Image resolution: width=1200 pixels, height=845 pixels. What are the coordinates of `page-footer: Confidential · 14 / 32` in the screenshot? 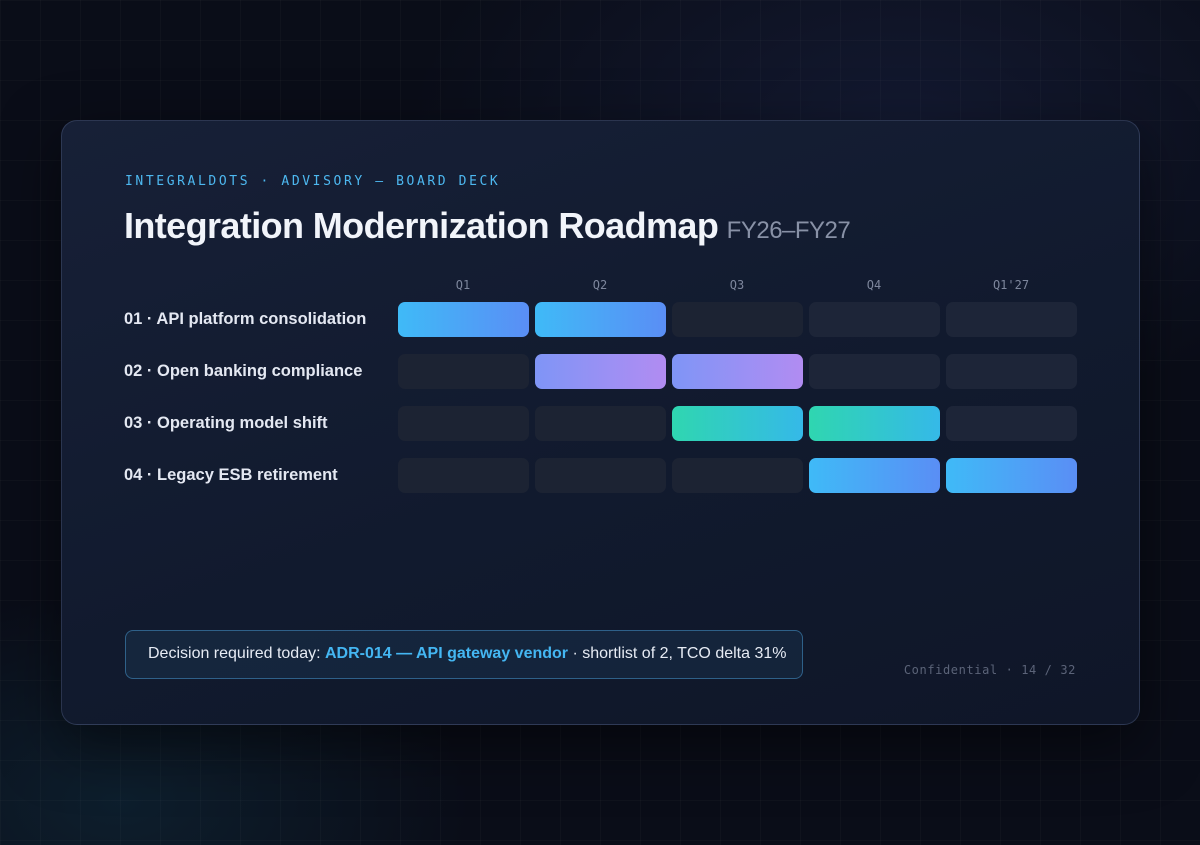 It's located at (989, 670).